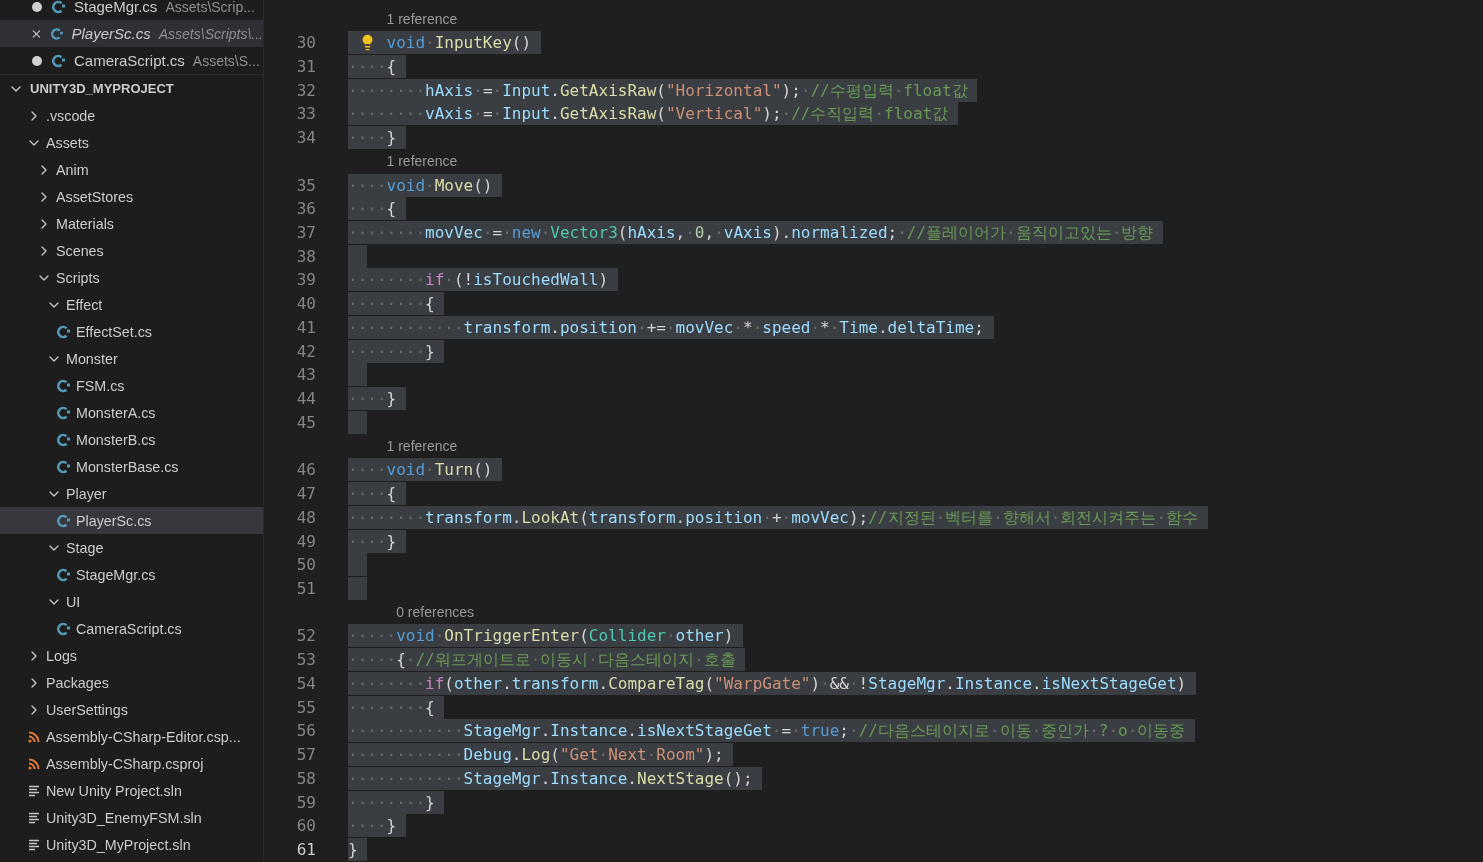  Describe the element at coordinates (306, 375) in the screenshot. I see `line-number: 43` at that location.